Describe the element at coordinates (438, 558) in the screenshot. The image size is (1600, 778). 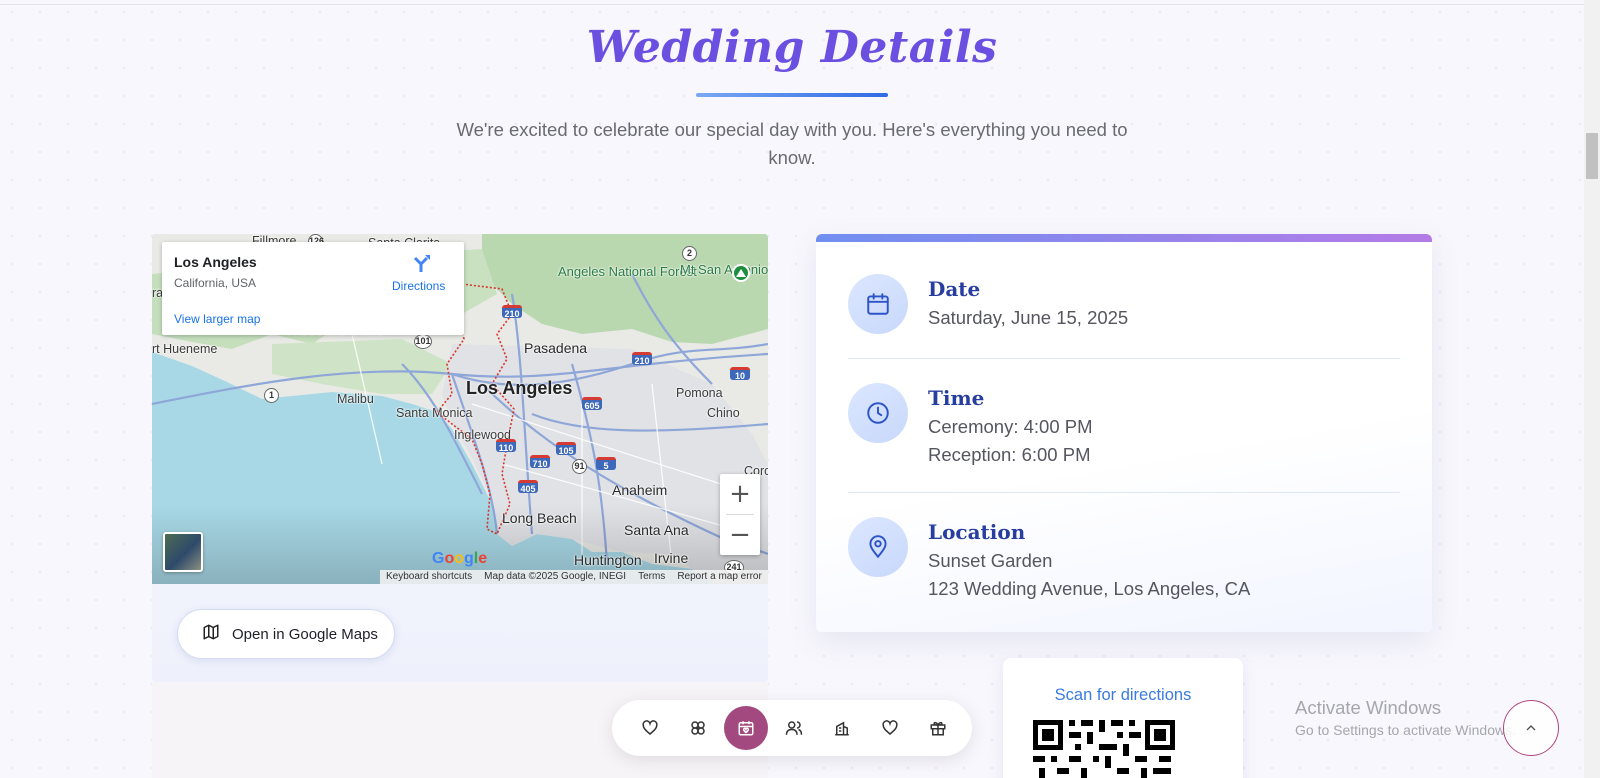
I see `google-logo-letter: G` at that location.